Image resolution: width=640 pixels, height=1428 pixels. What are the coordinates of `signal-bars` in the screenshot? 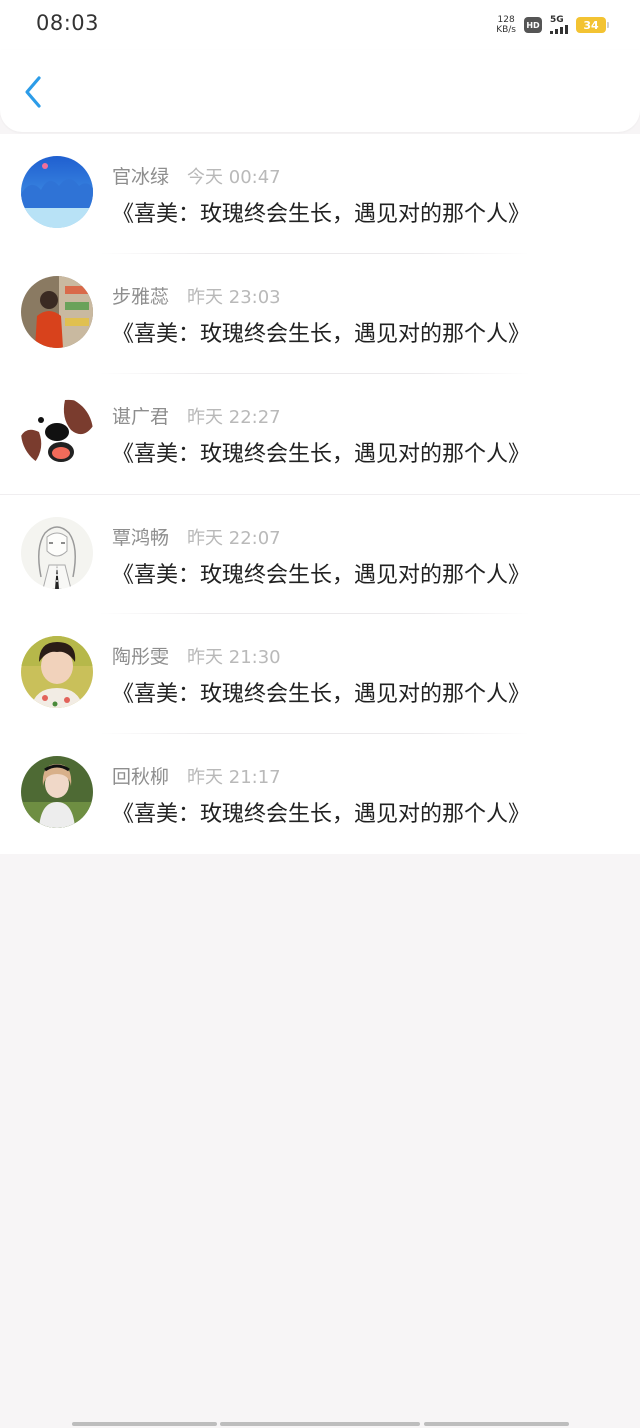 It's located at (559, 29).